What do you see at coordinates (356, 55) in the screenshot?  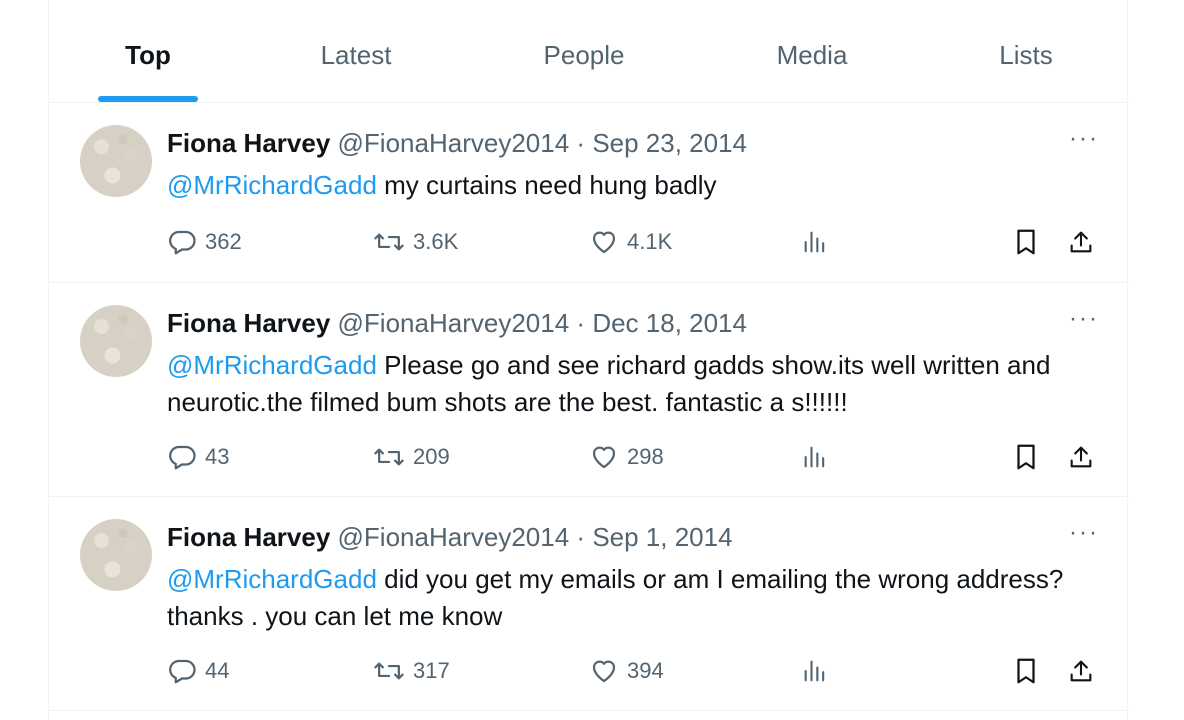 I see `tab-label: Latest` at bounding box center [356, 55].